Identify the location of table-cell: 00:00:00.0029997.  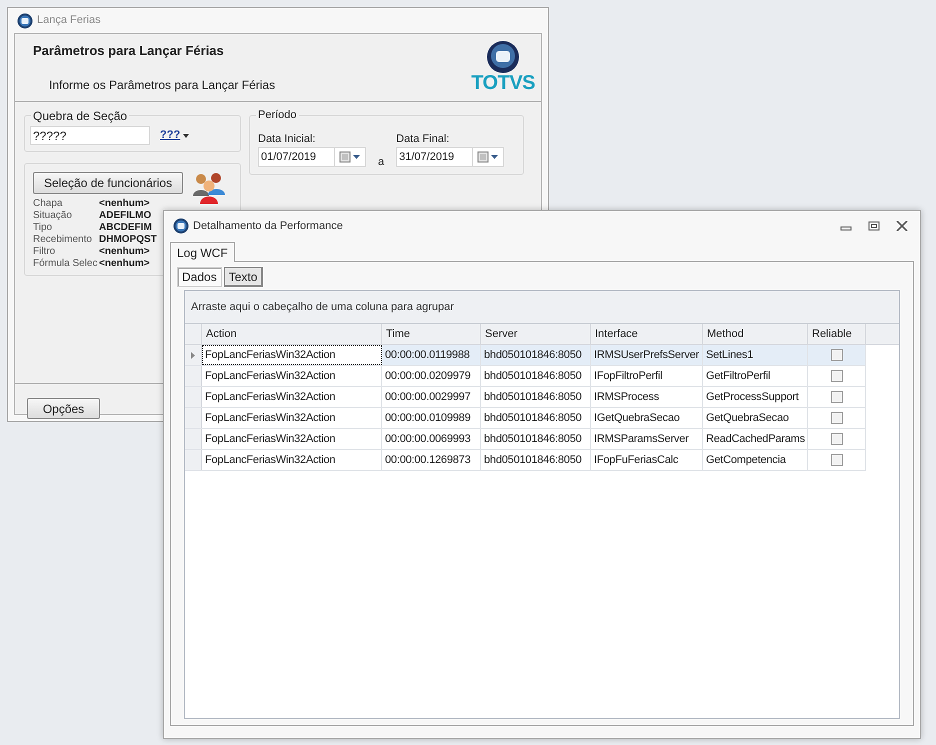
(431, 397).